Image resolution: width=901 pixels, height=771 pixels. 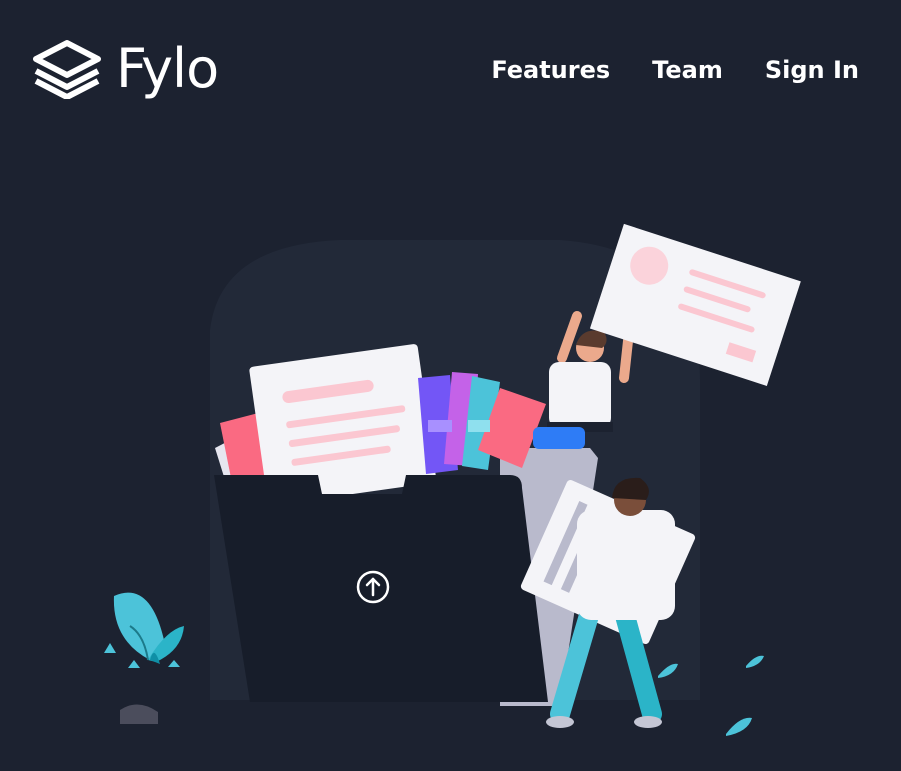 What do you see at coordinates (381, 588) in the screenshot?
I see `folder-front` at bounding box center [381, 588].